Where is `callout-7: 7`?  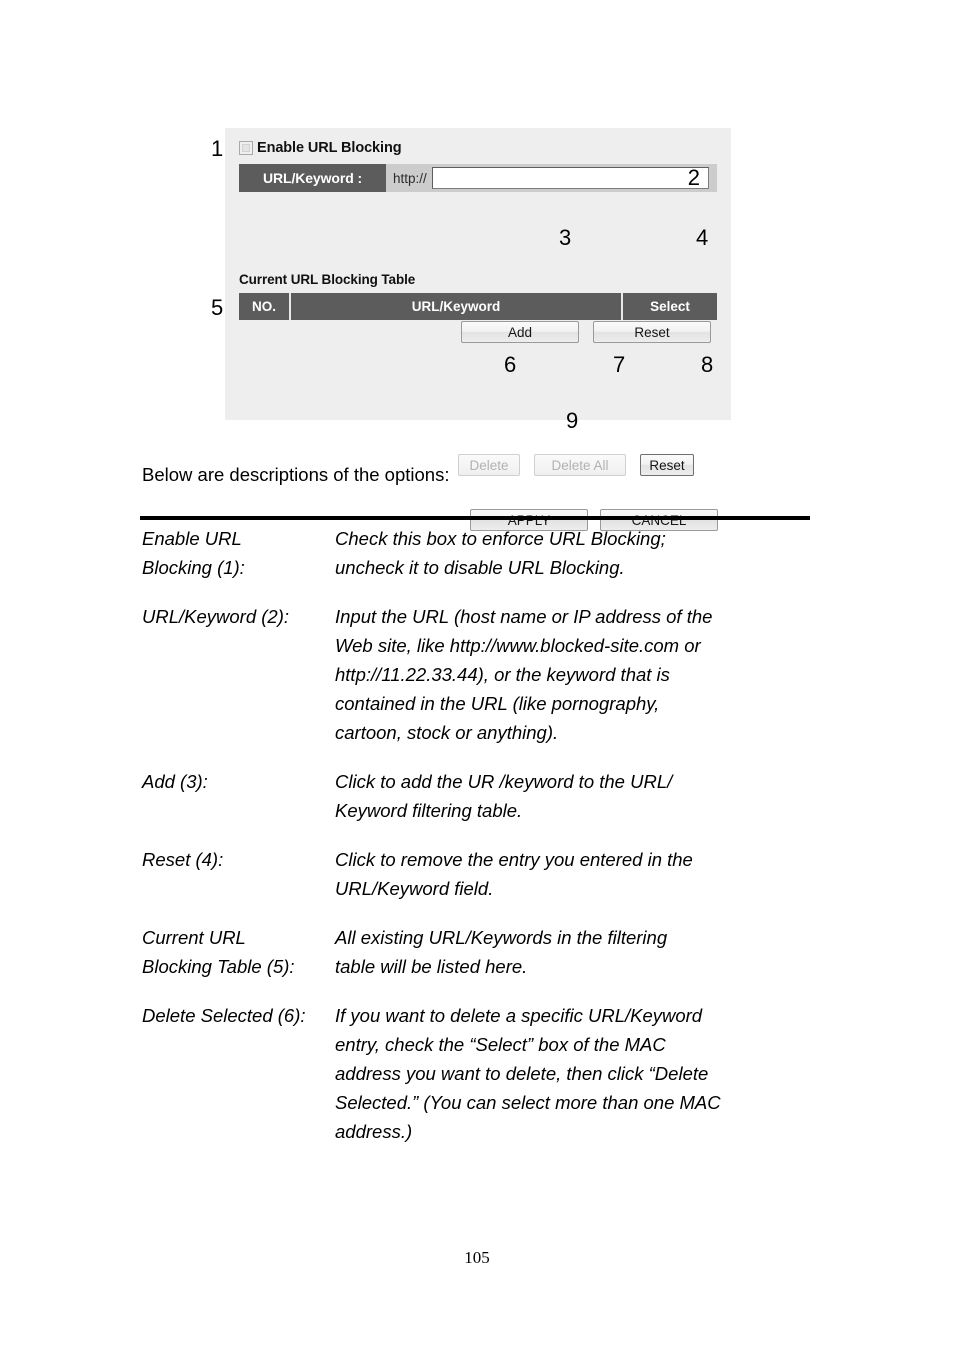 callout-7: 7 is located at coordinates (619, 364).